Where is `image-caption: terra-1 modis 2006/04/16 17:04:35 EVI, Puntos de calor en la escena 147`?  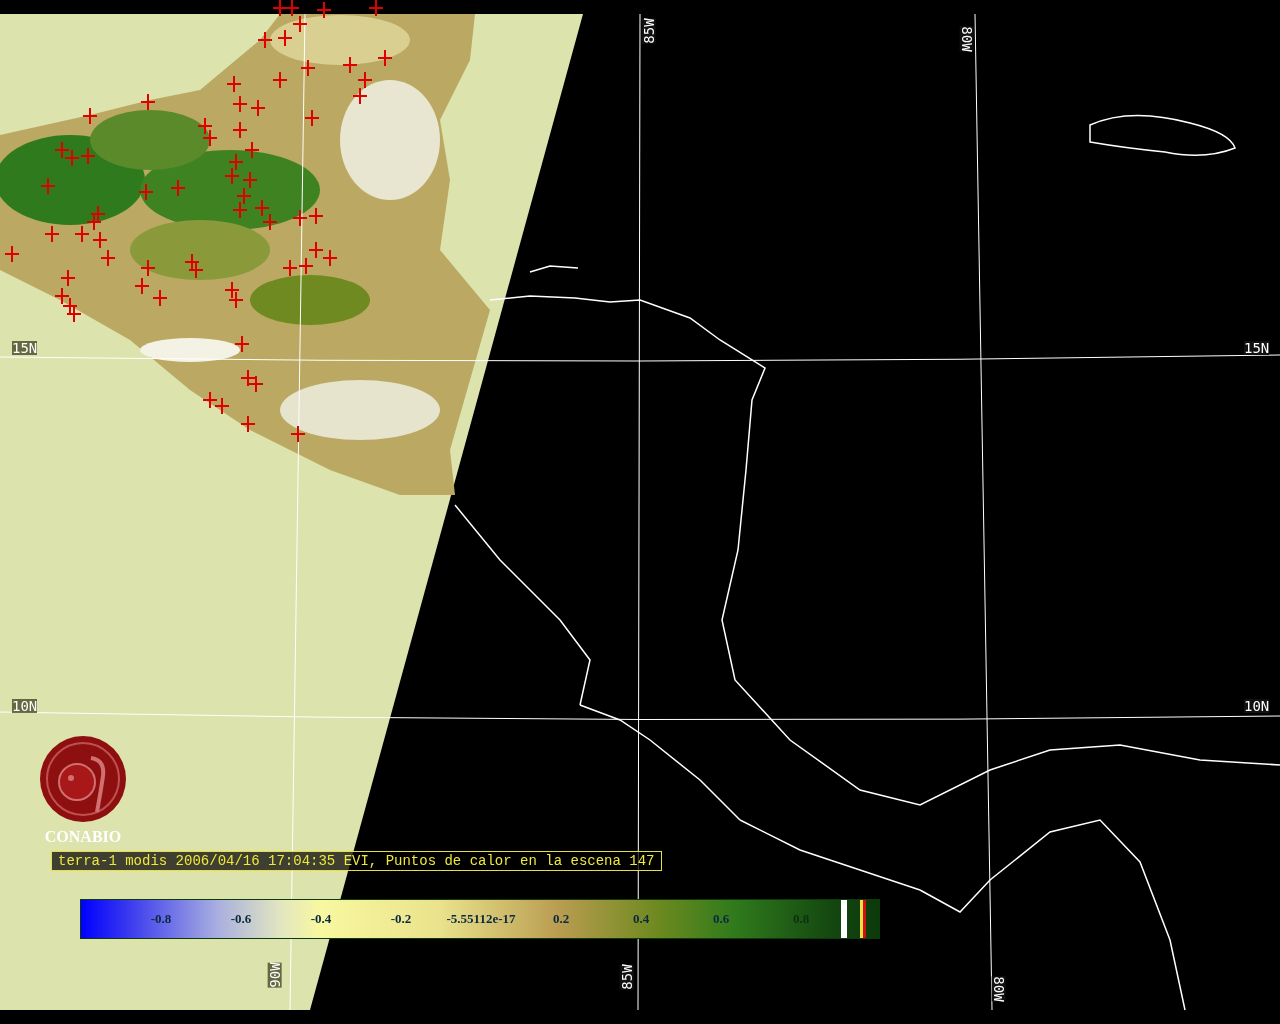
image-caption: terra-1 modis 2006/04/16 17:04:35 EVI, Puntos de calor en la escena 147 is located at coordinates (356, 861).